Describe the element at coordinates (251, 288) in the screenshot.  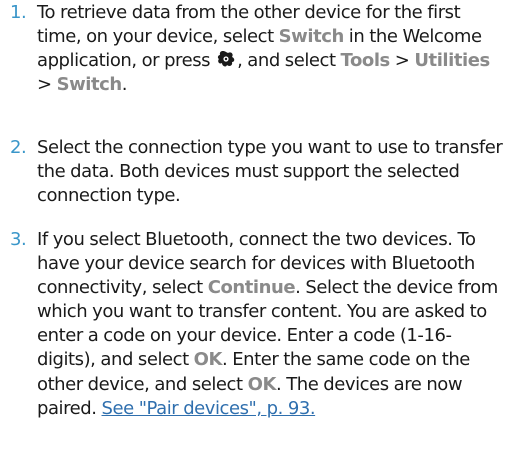
I see `ui-term-continue: Continue` at that location.